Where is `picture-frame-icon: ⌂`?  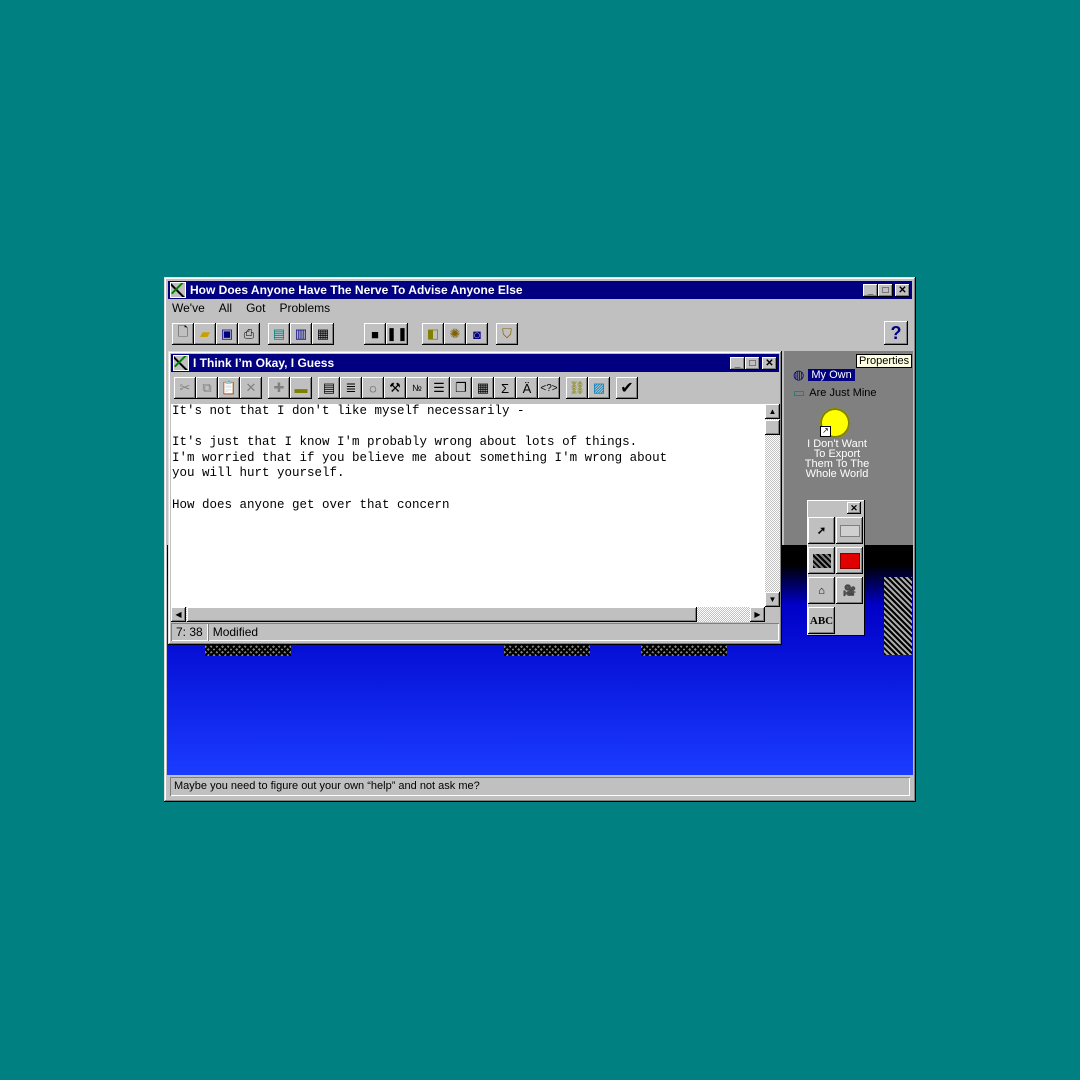 picture-frame-icon: ⌂ is located at coordinates (821, 590).